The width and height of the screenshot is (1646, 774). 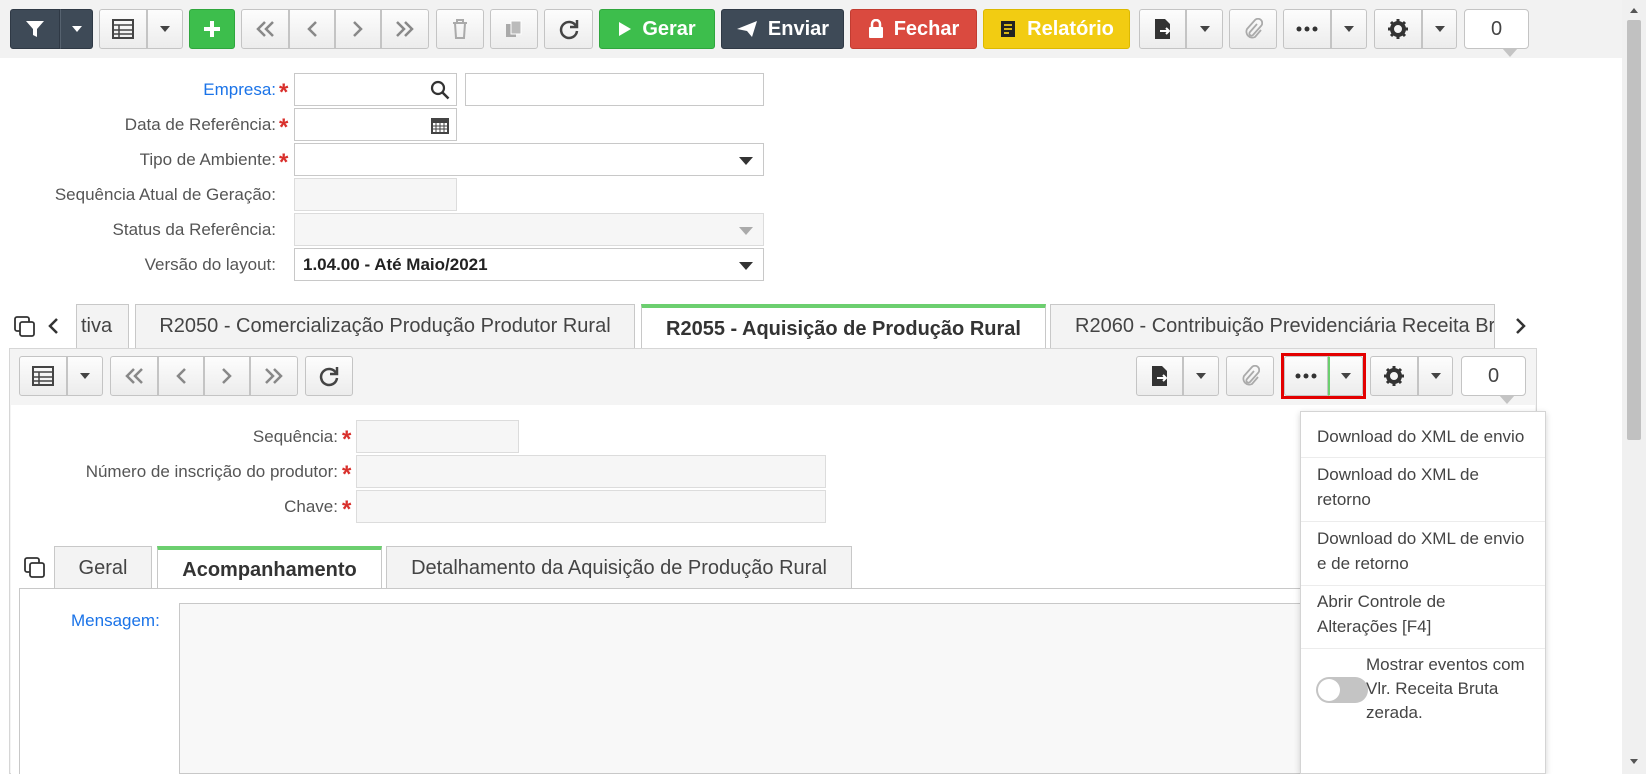 I want to click on ellipsis-icon, so click(x=1307, y=29).